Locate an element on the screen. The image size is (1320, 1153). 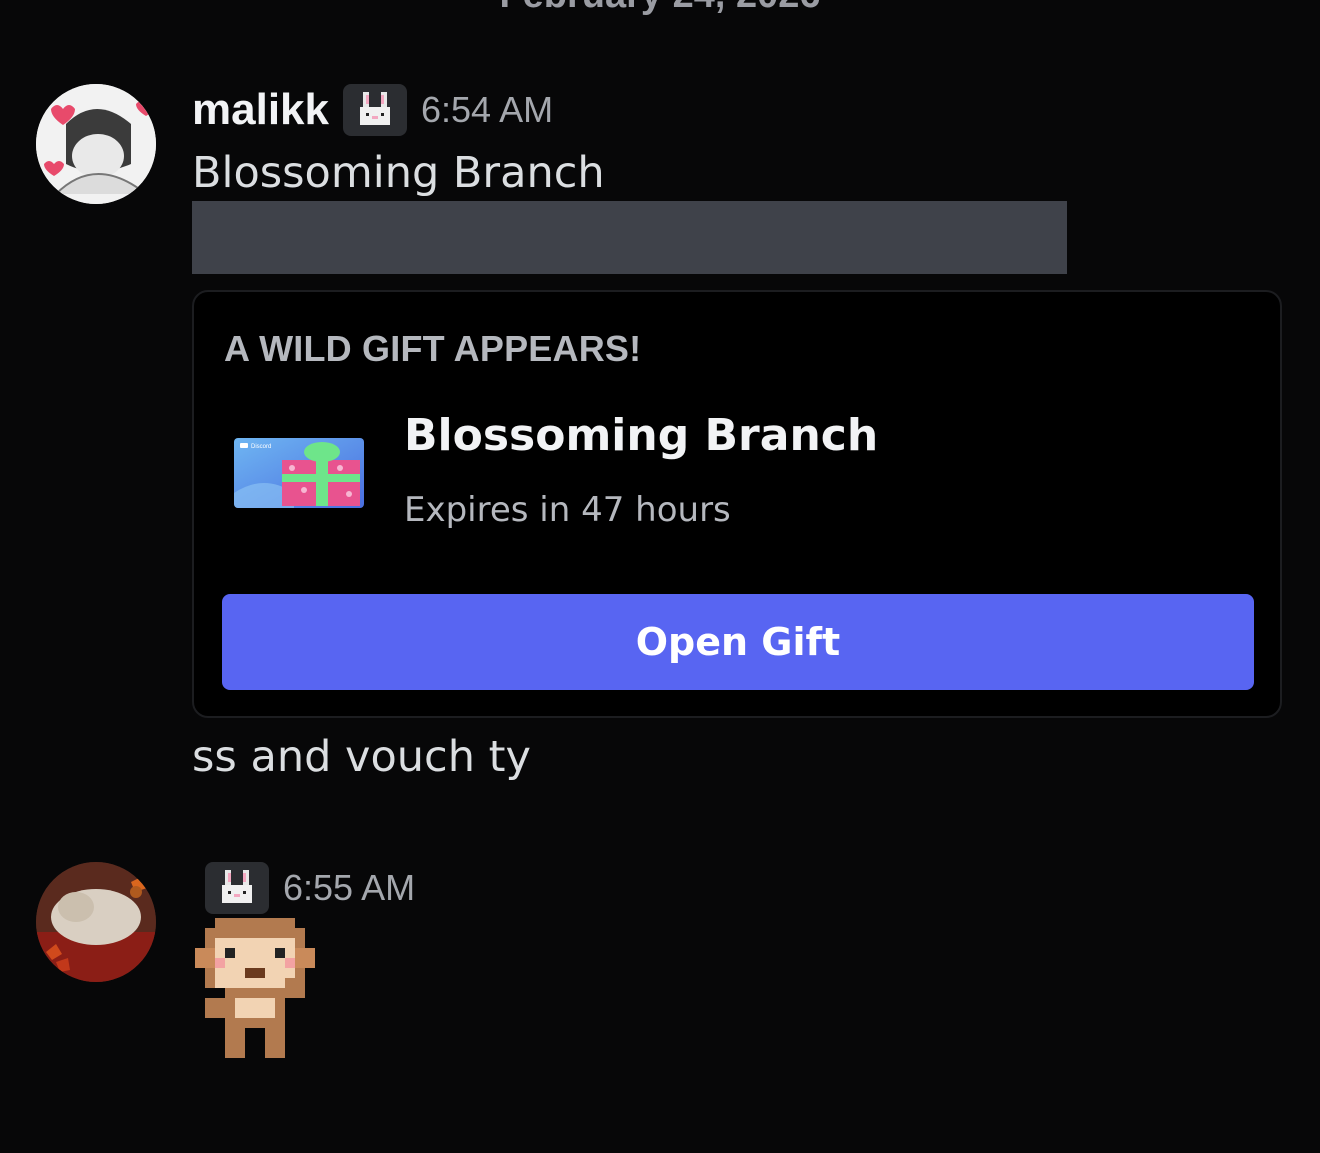
message-header: 6:55 AM is located at coordinates (310, 888).